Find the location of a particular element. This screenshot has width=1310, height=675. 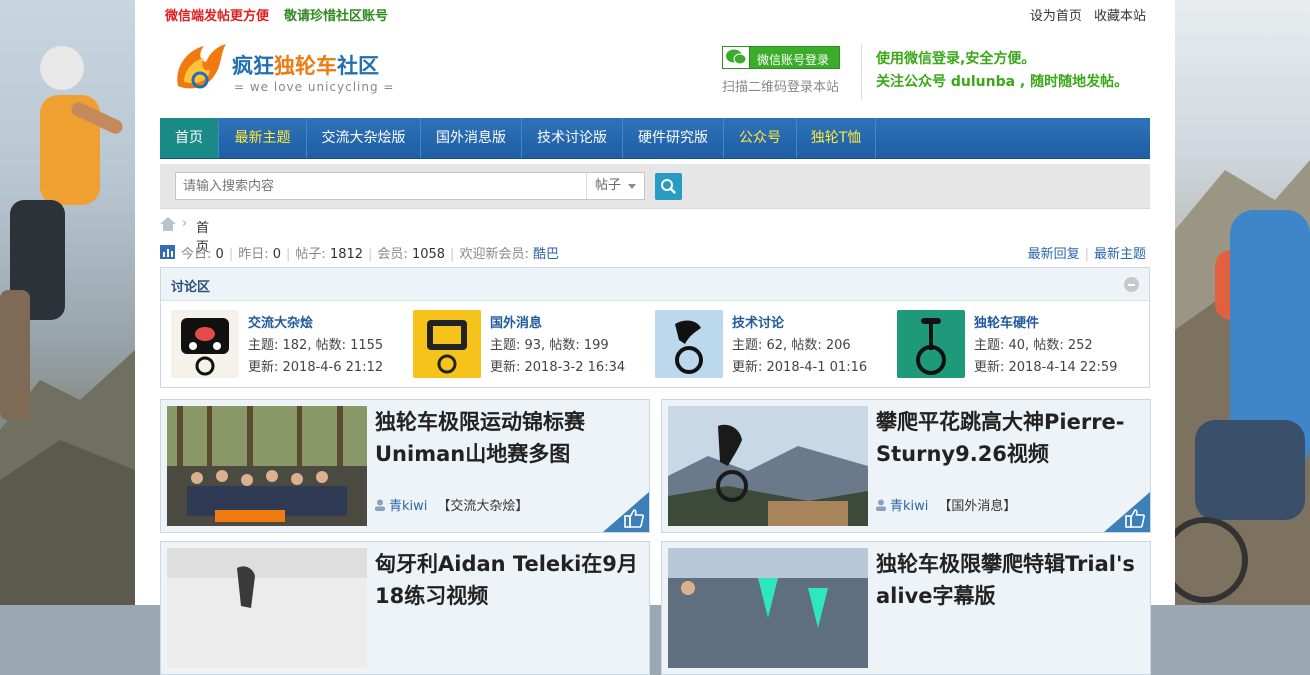

search-box: 帖子 is located at coordinates (410, 186).